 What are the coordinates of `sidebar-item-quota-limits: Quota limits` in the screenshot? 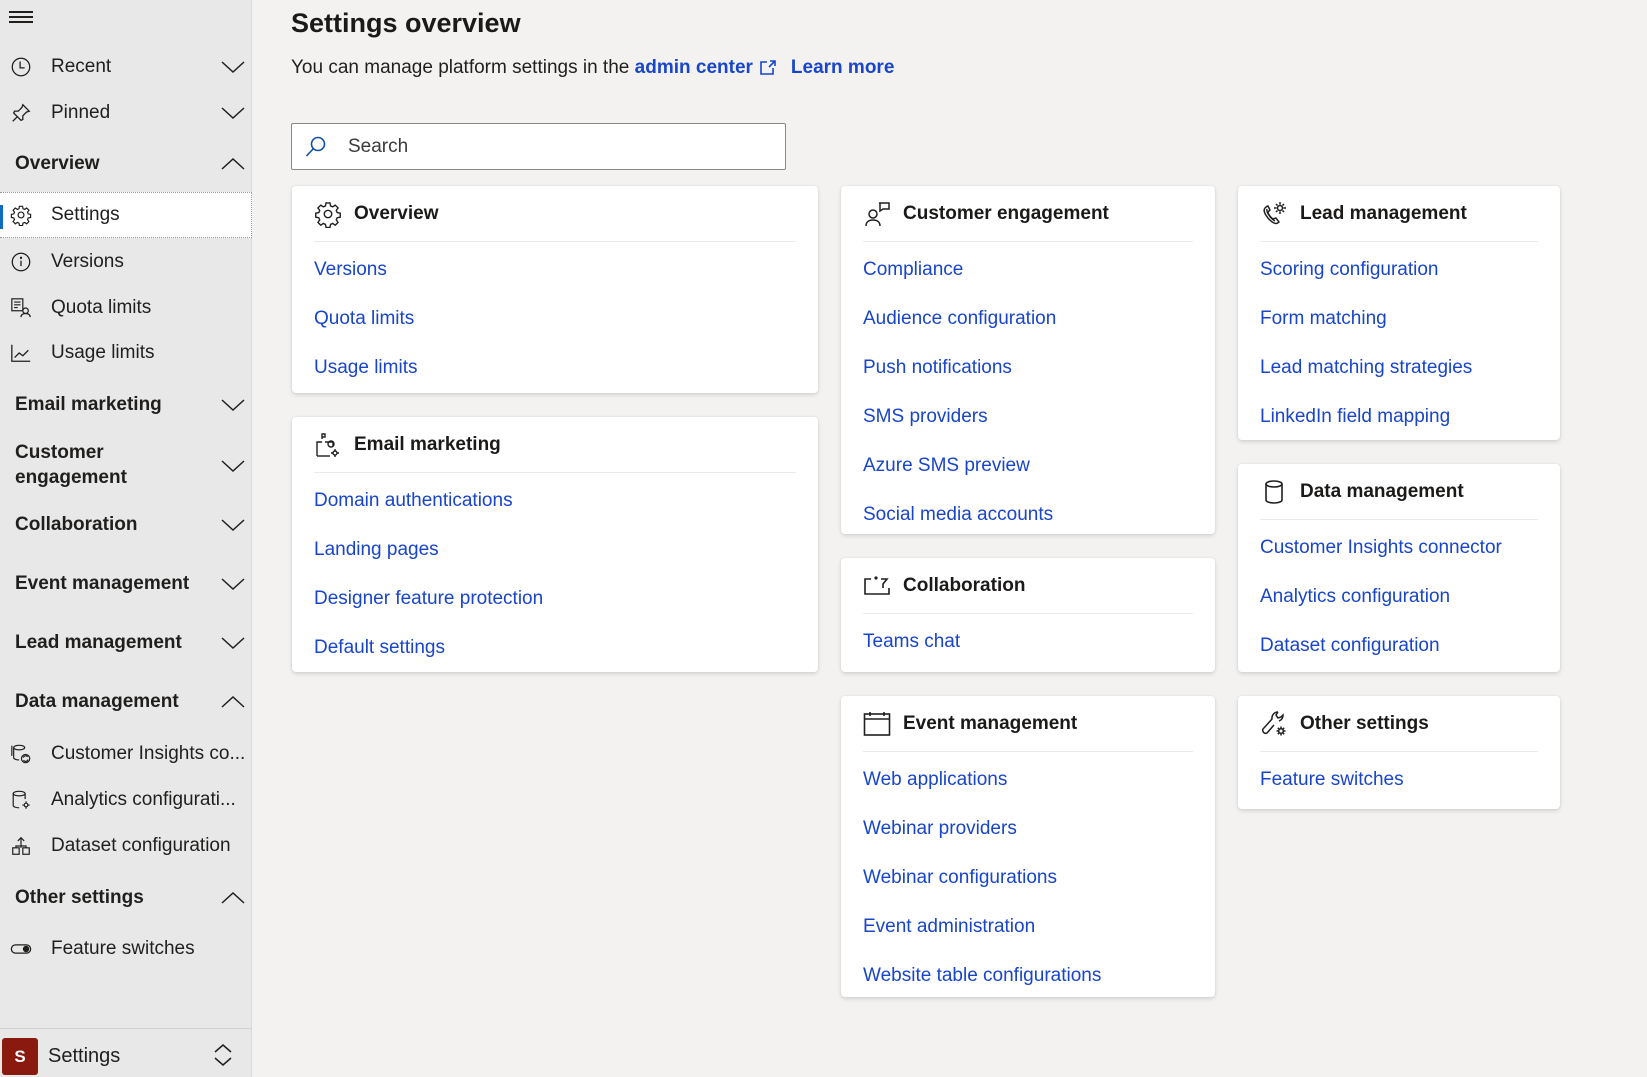 It's located at (126, 308).